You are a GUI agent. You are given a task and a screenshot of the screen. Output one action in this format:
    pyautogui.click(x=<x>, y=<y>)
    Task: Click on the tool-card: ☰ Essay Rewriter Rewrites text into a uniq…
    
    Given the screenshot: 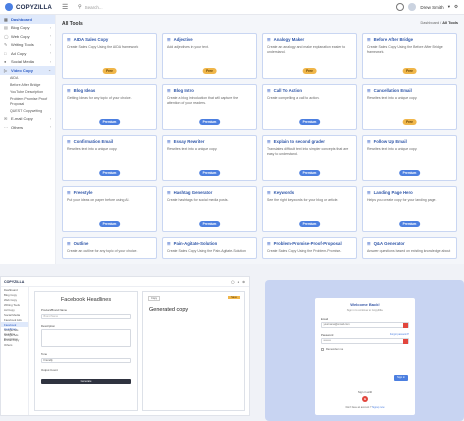 What is the action you would take?
    pyautogui.click(x=209, y=158)
    